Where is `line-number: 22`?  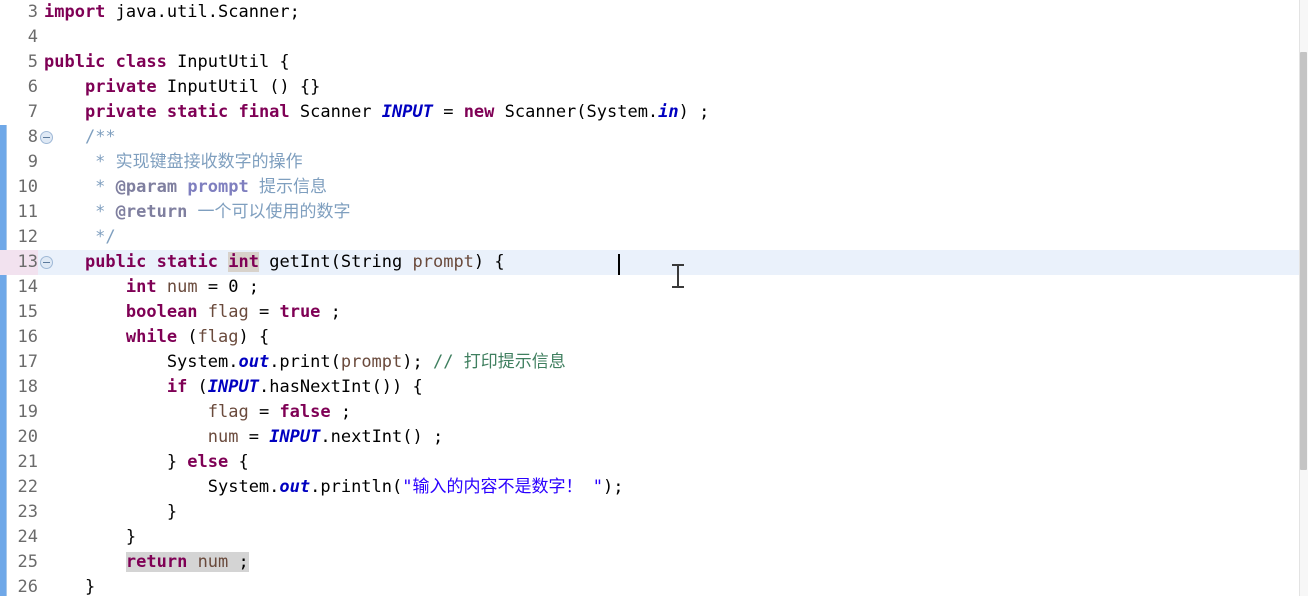
line-number: 22 is located at coordinates (27, 487).